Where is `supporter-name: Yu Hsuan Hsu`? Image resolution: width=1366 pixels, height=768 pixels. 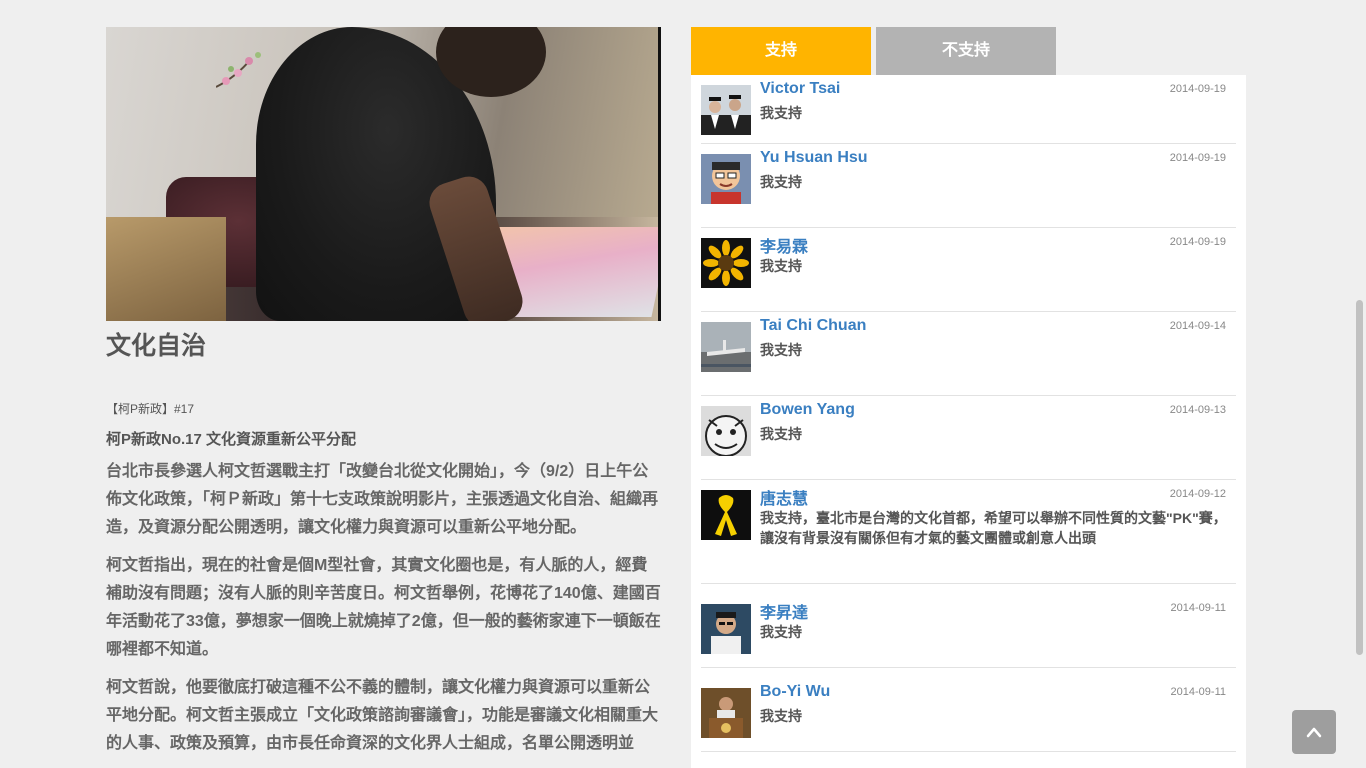 supporter-name: Yu Hsuan Hsu is located at coordinates (814, 158).